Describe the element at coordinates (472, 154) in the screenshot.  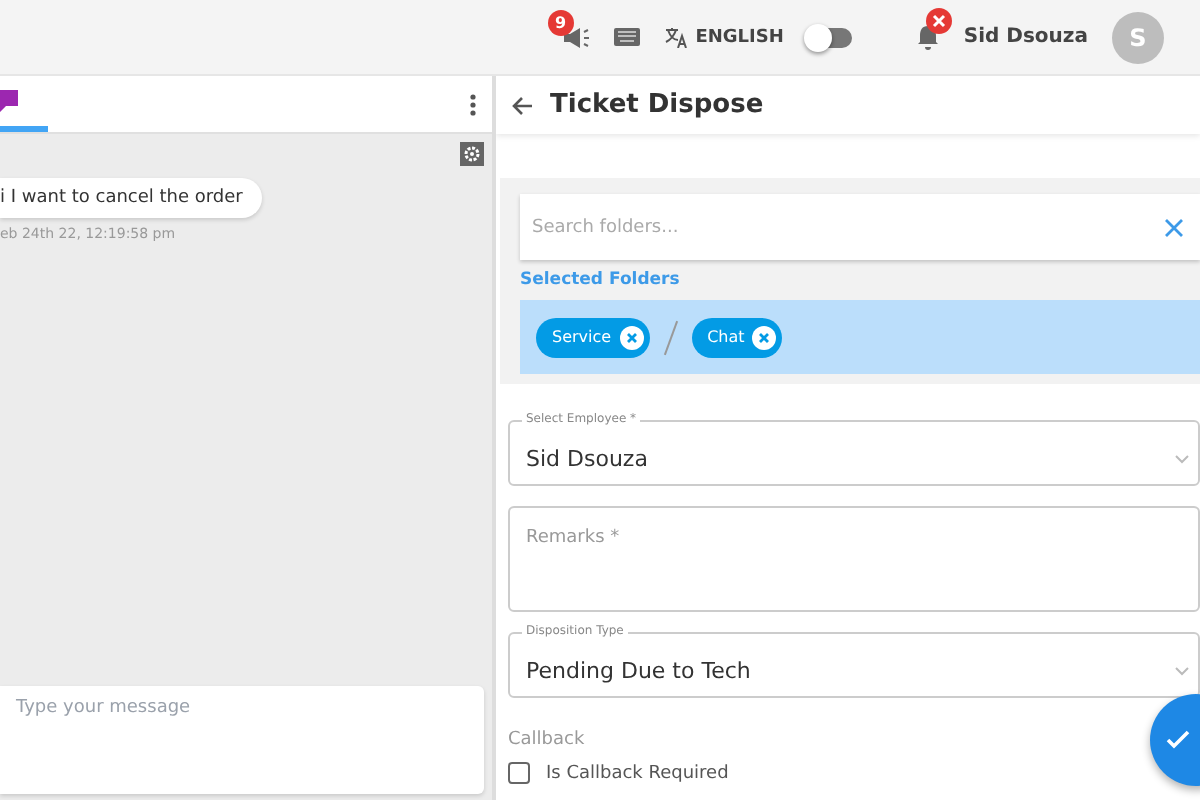
I see `settings-icon` at that location.